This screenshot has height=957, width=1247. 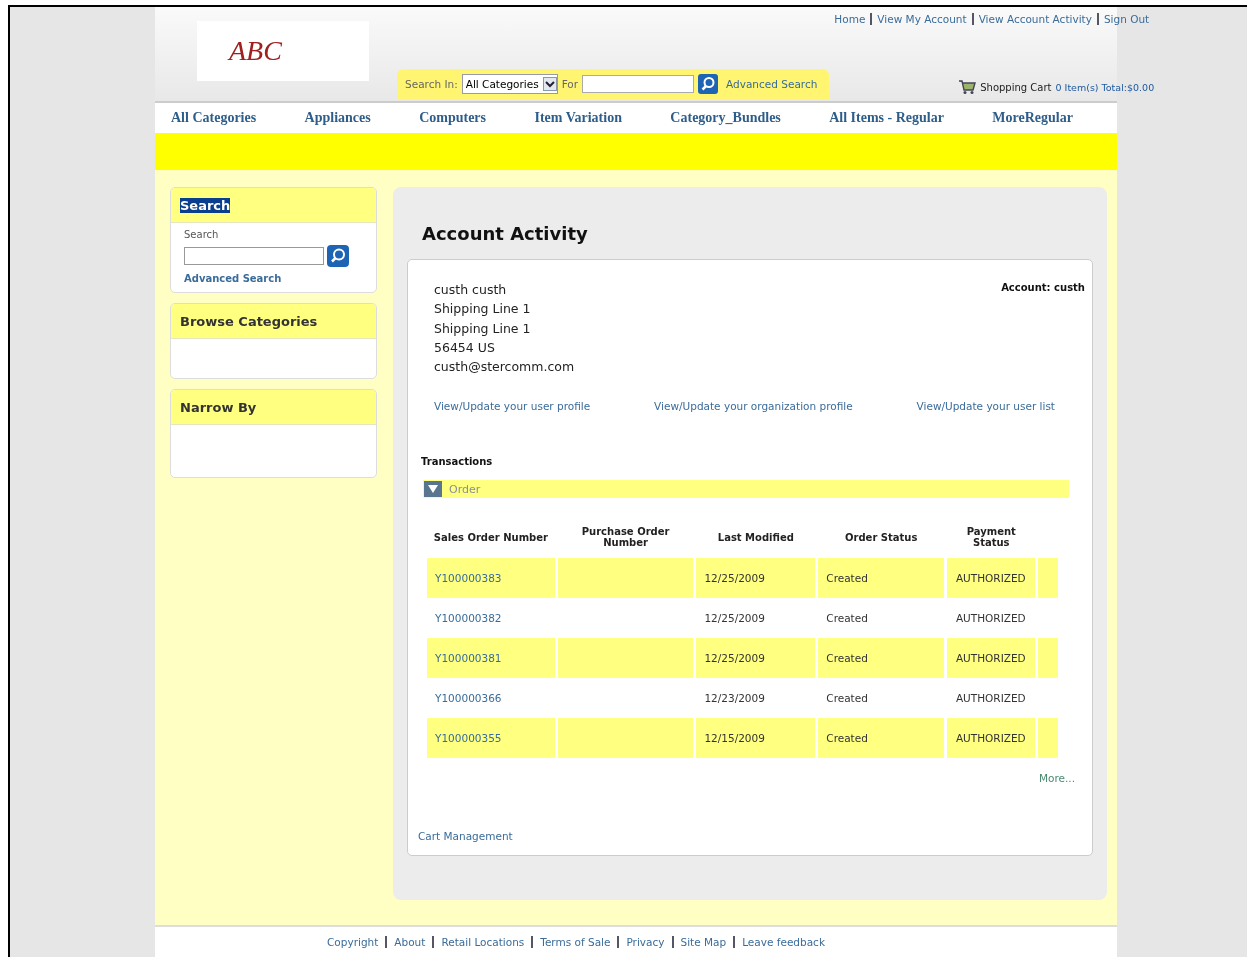 I want to click on page-title: Account Activity, so click(x=505, y=233).